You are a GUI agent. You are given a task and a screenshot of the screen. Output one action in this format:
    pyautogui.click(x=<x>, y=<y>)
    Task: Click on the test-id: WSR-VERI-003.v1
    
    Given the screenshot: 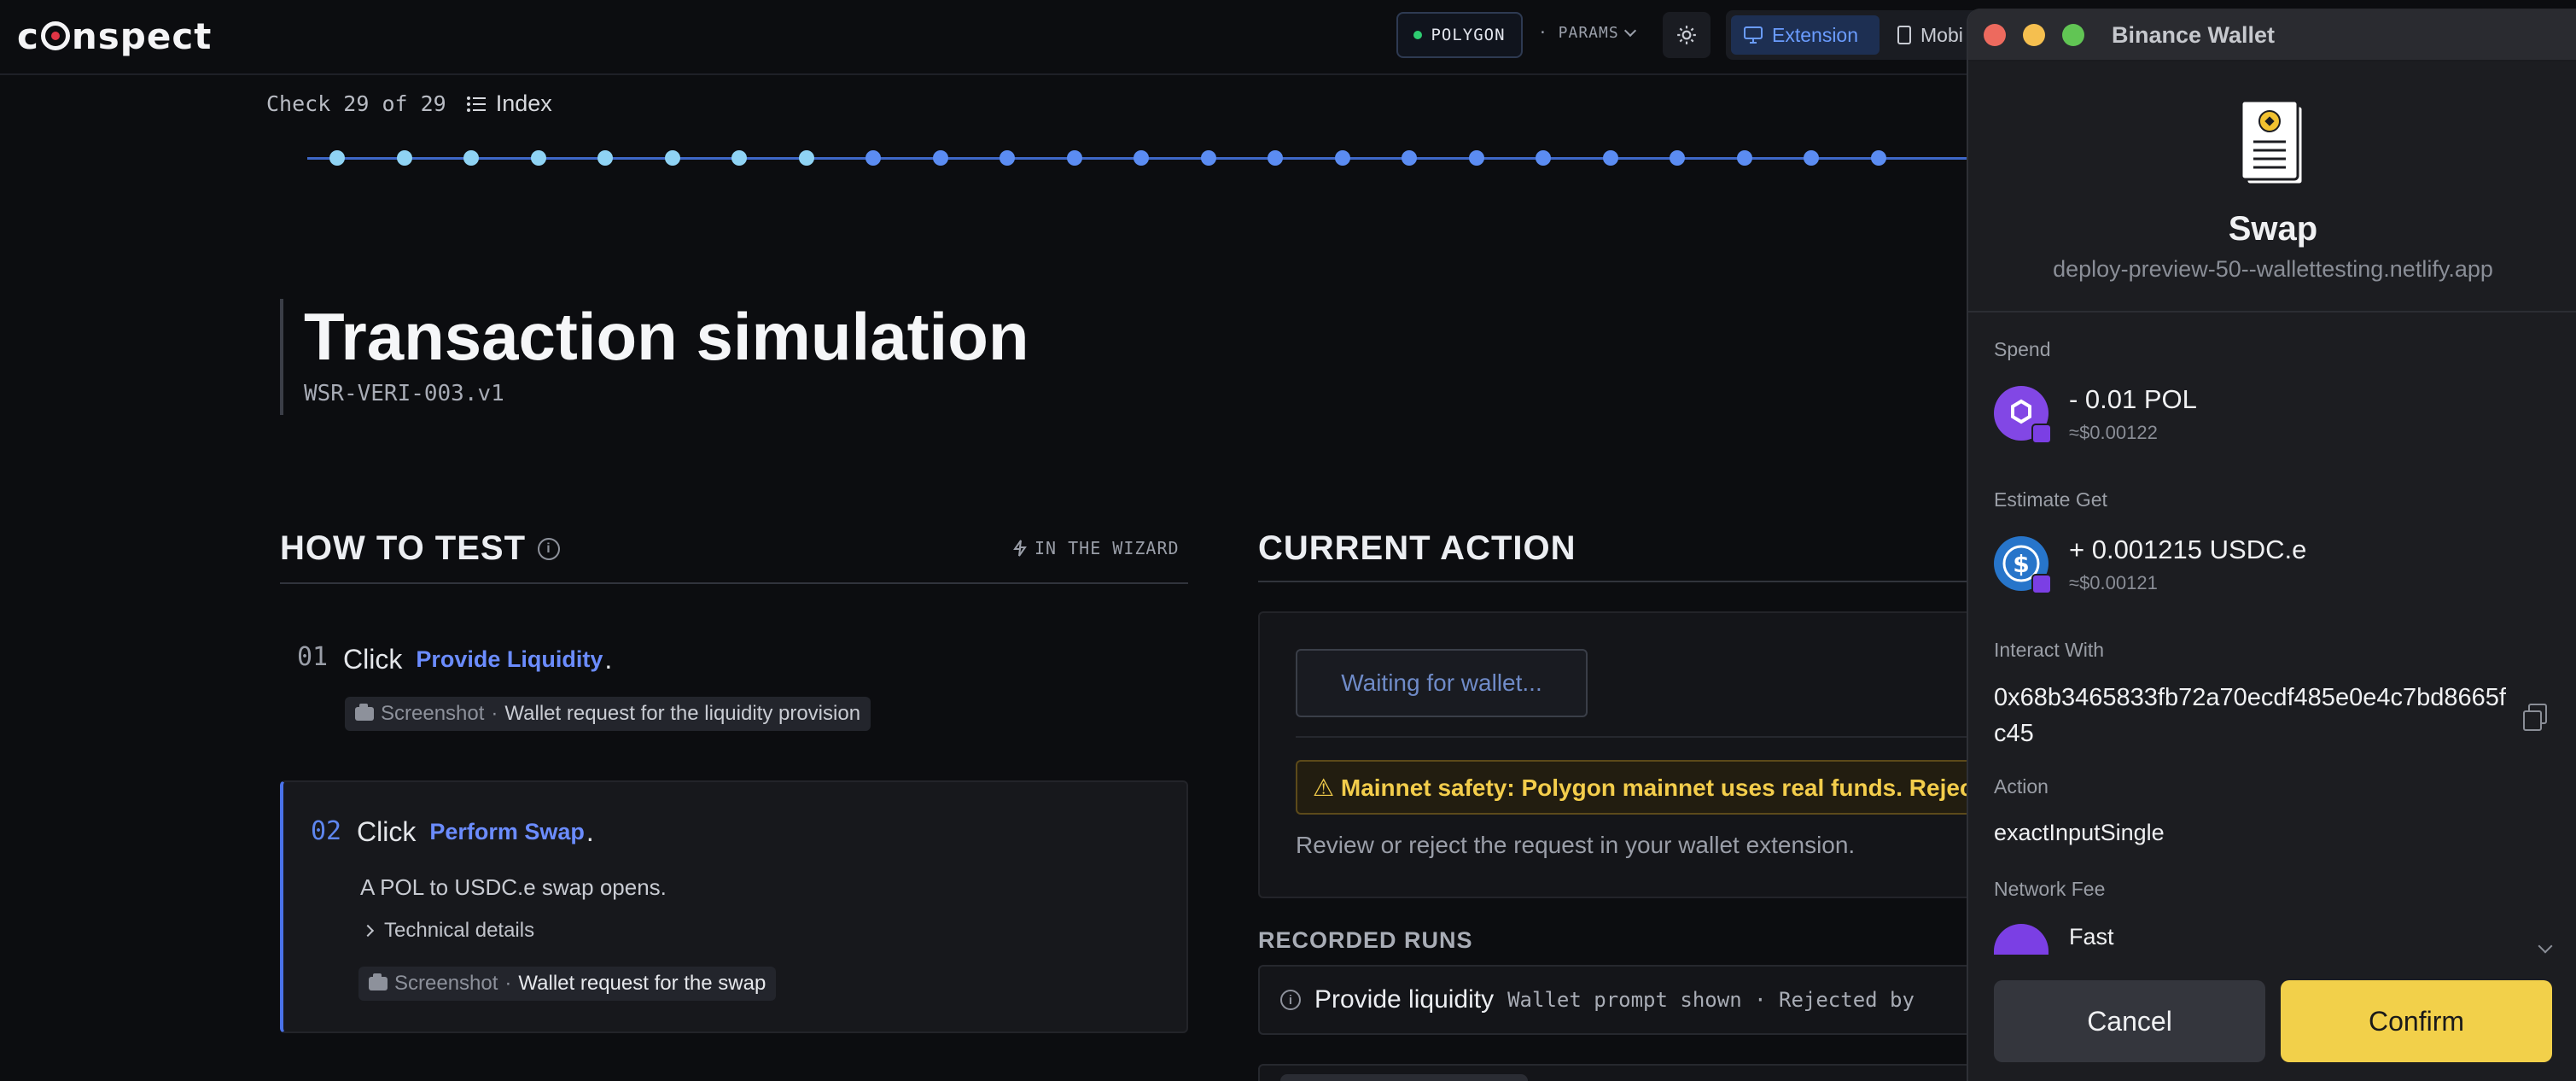 What is the action you would take?
    pyautogui.click(x=404, y=393)
    